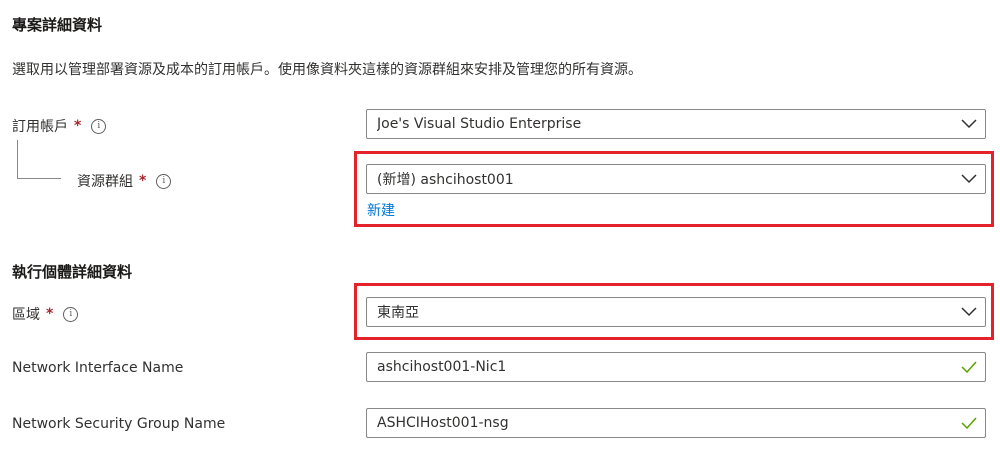  Describe the element at coordinates (17, 159) in the screenshot. I see `tree-connector-vertical` at that location.